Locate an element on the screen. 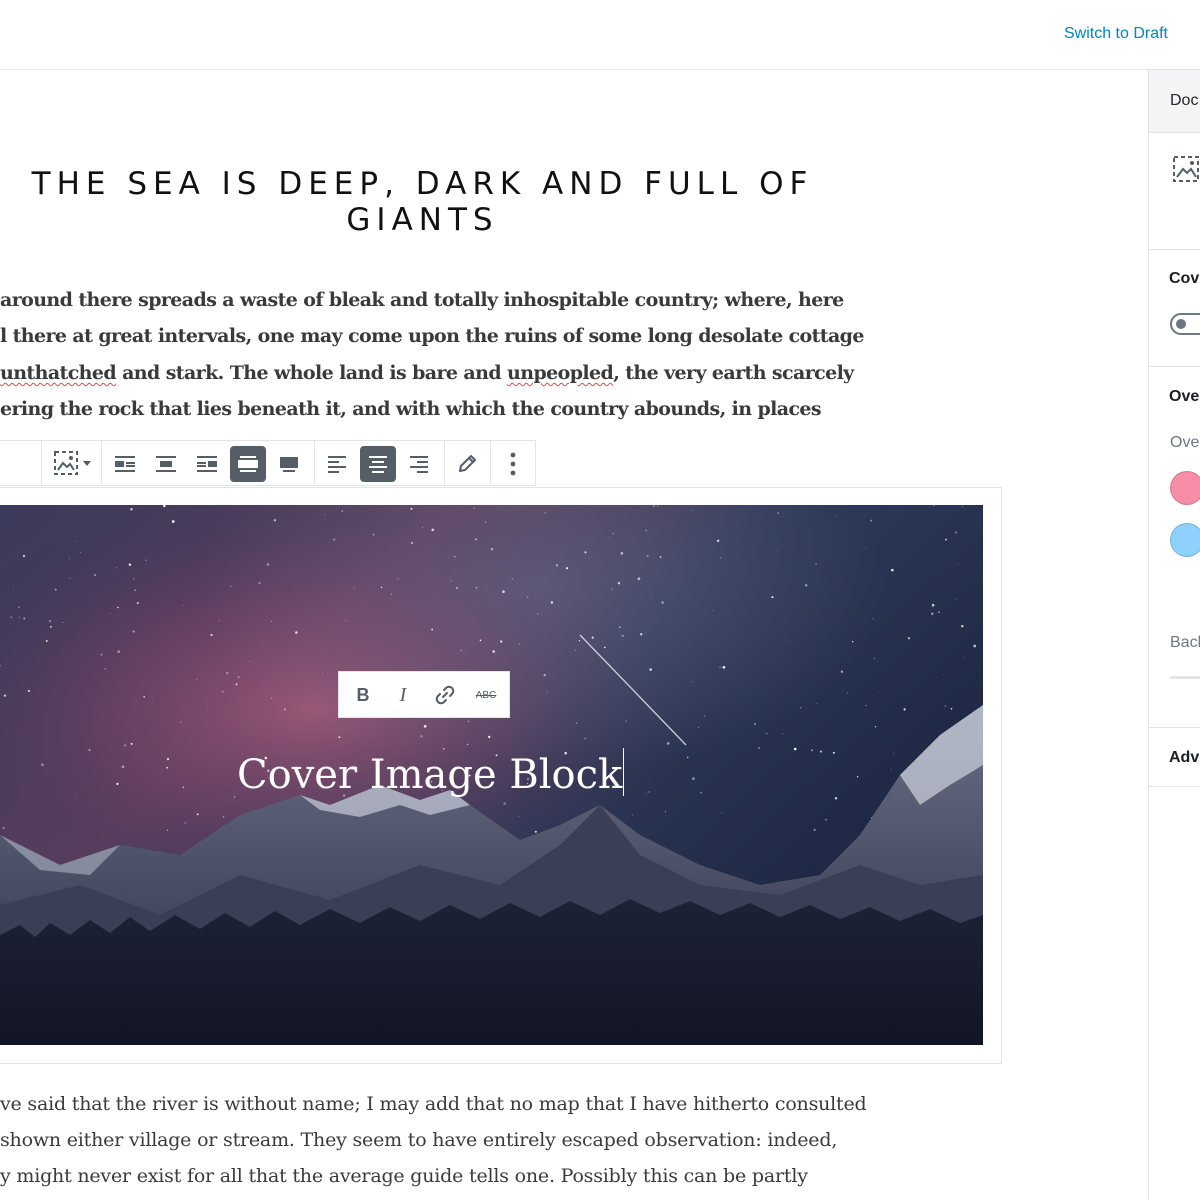  italic-button: I is located at coordinates (403, 695).